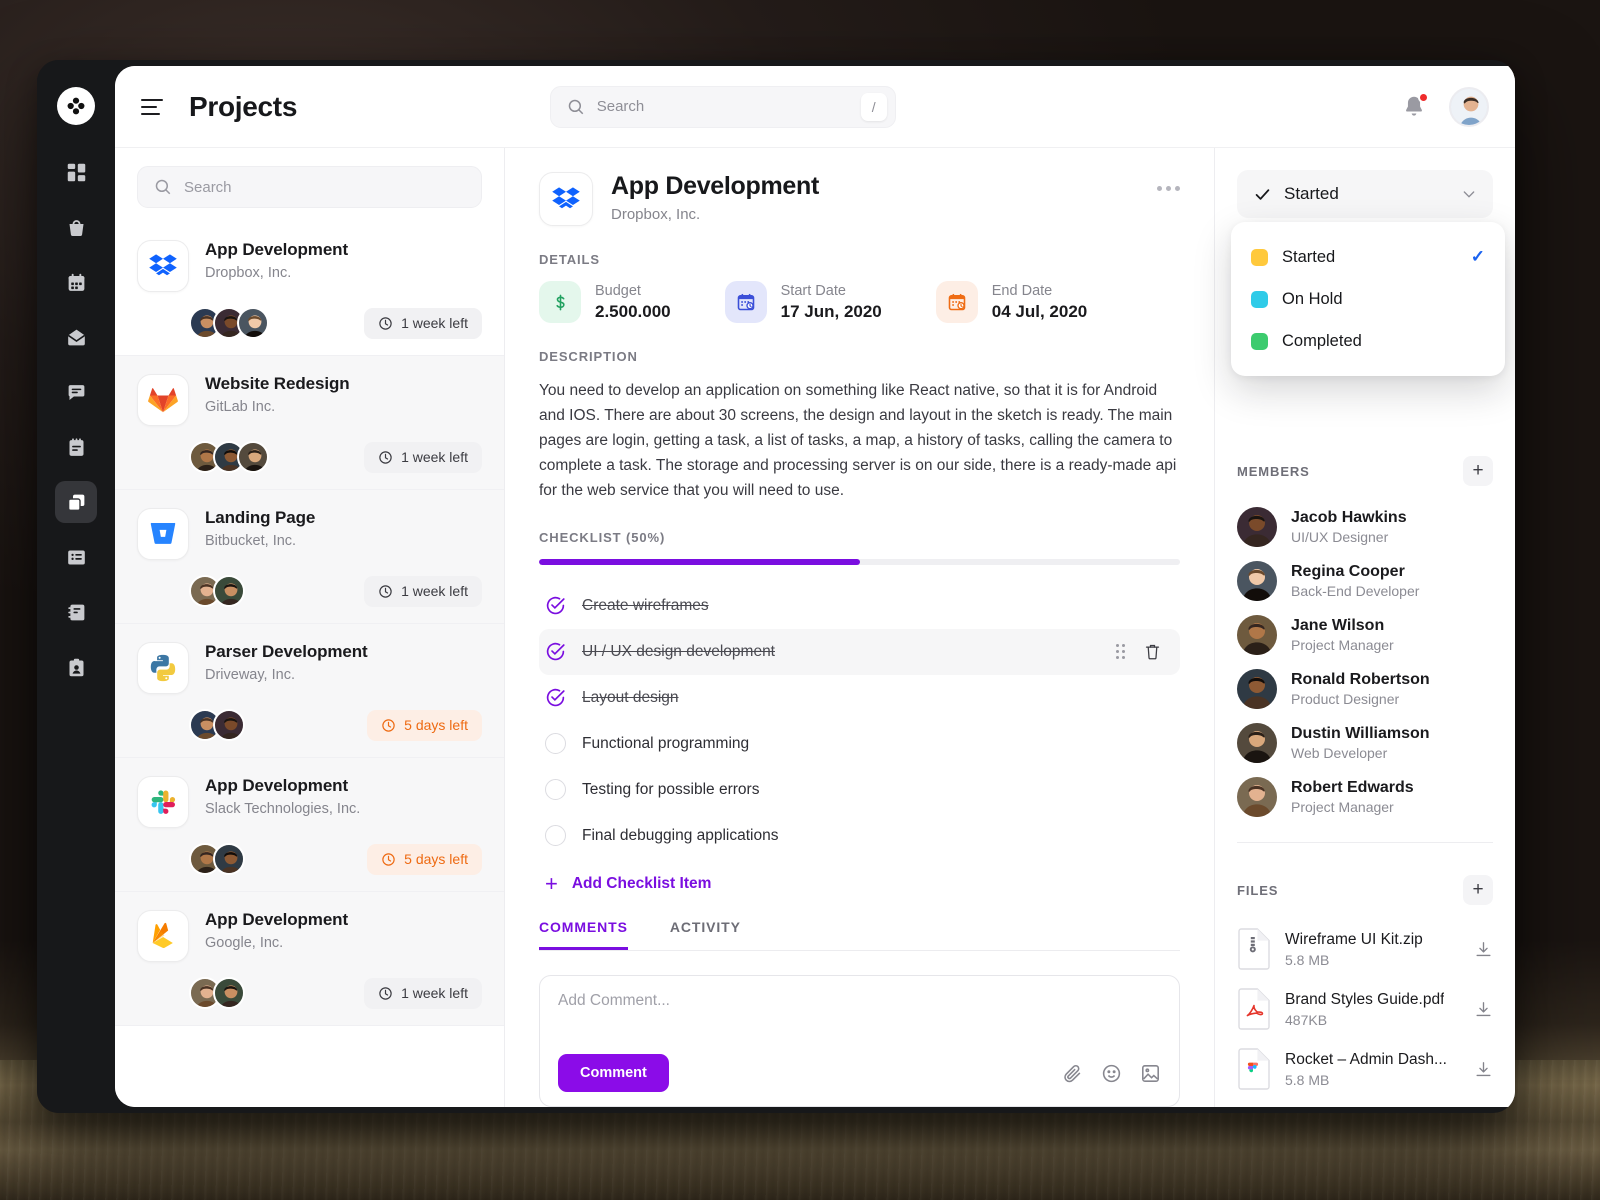 The image size is (1600, 1200). Describe the element at coordinates (859, 651) in the screenshot. I see `checklist-item: UI / UX design development` at that location.